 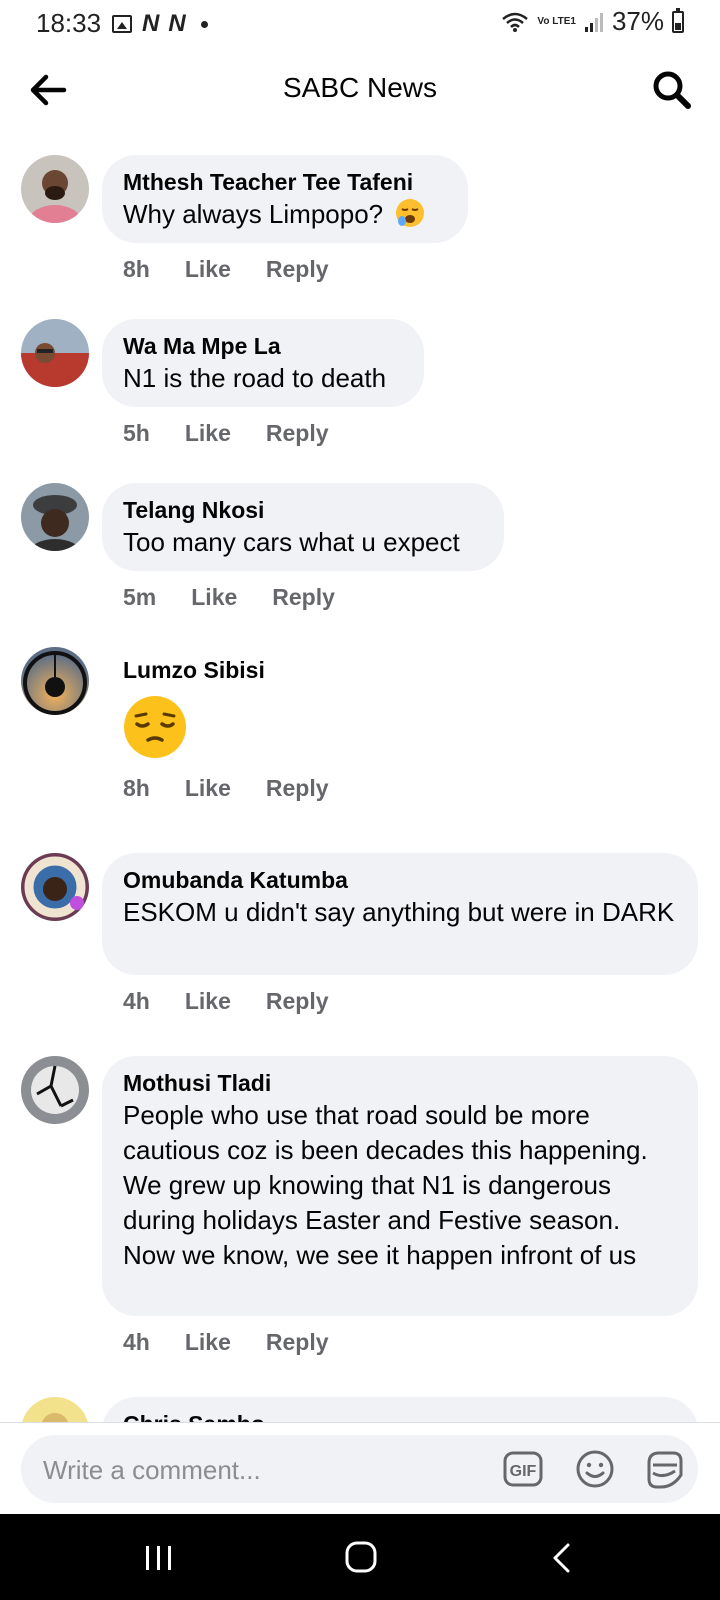 I want to click on comment-actions: 5h Like Reply, so click(x=243, y=433).